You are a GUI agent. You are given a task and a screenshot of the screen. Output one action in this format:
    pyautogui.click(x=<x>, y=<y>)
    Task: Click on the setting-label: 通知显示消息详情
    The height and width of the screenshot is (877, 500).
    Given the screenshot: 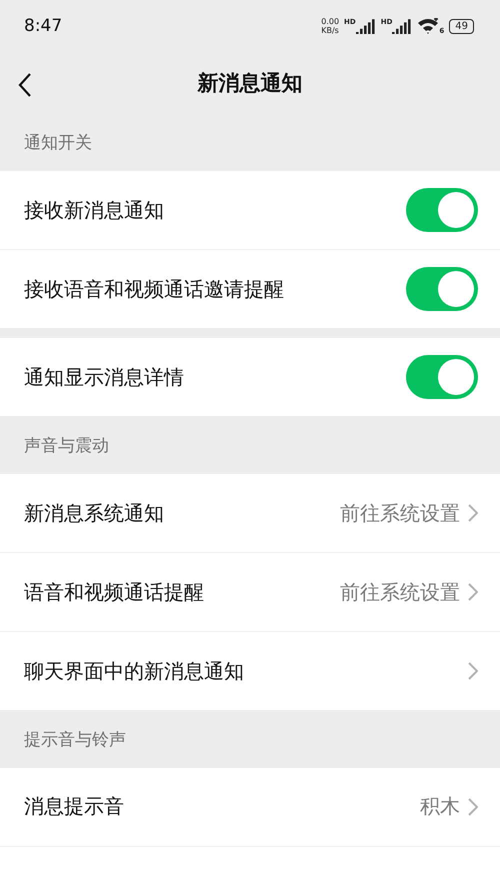 What is the action you would take?
    pyautogui.click(x=104, y=377)
    